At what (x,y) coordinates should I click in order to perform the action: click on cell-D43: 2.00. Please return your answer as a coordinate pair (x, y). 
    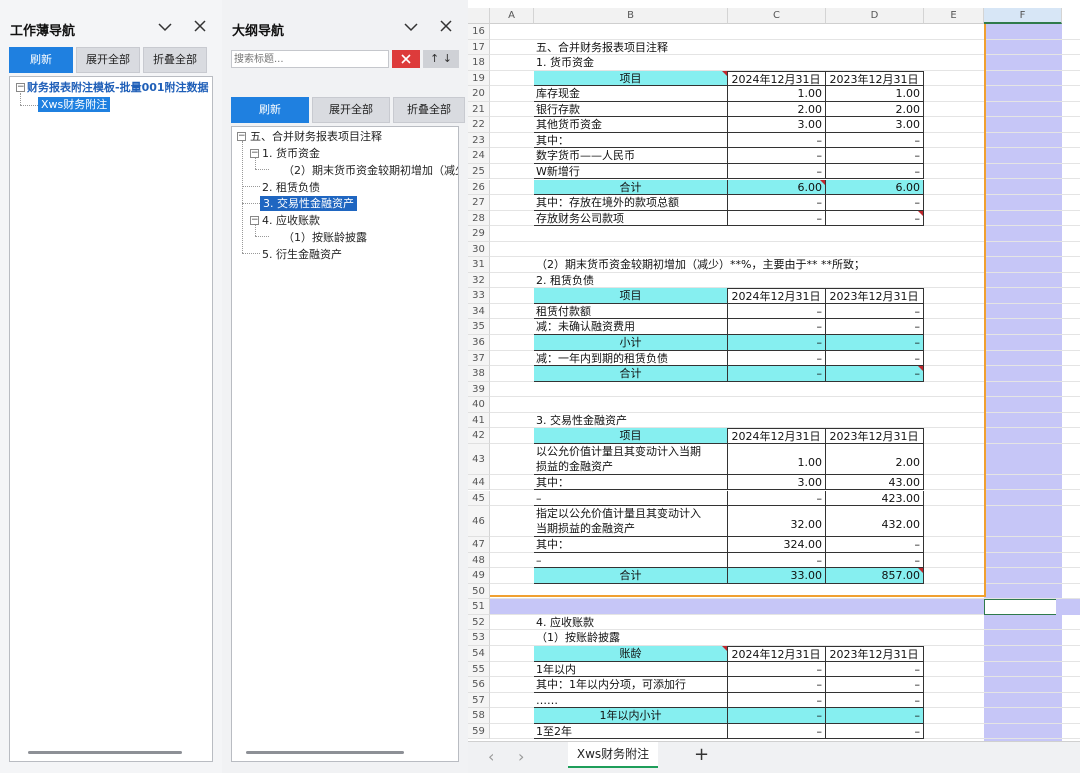
    Looking at the image, I should click on (875, 459).